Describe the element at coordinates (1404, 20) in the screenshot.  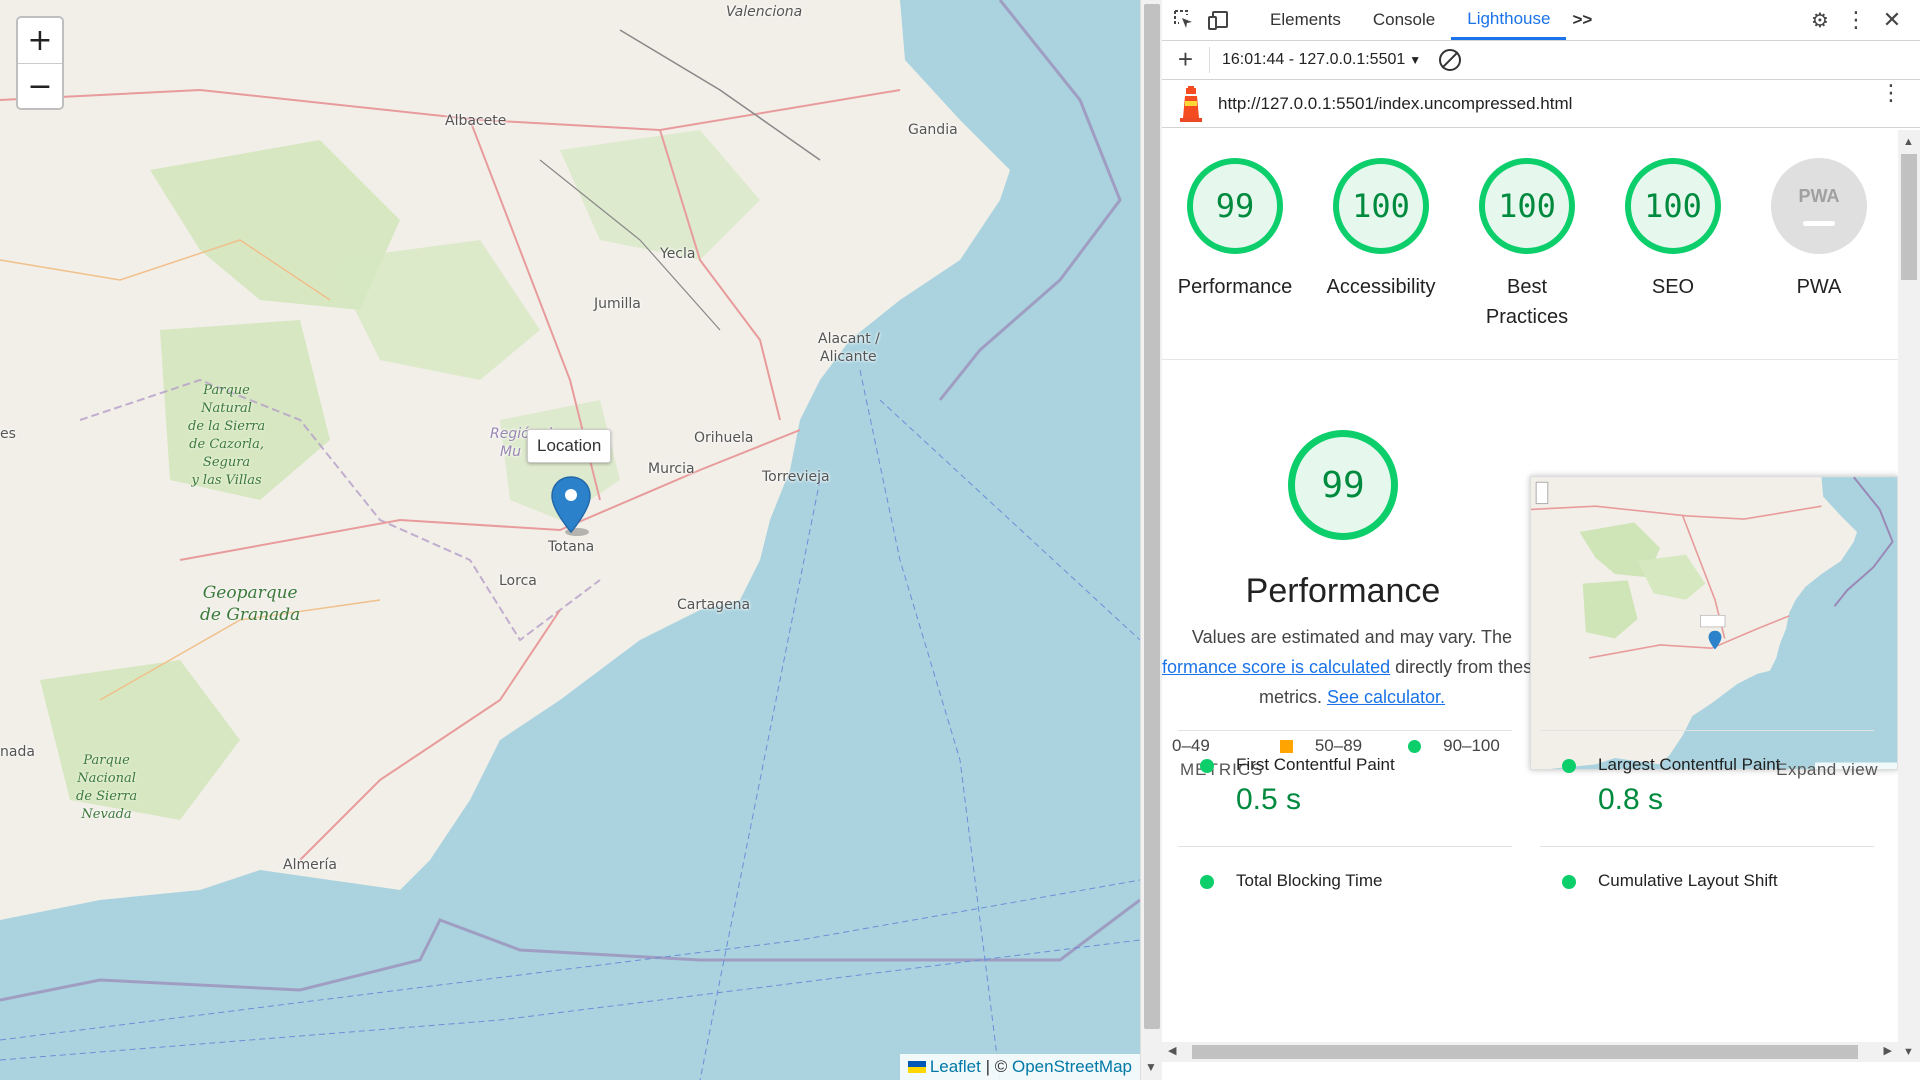
I see `tab-console: Console` at that location.